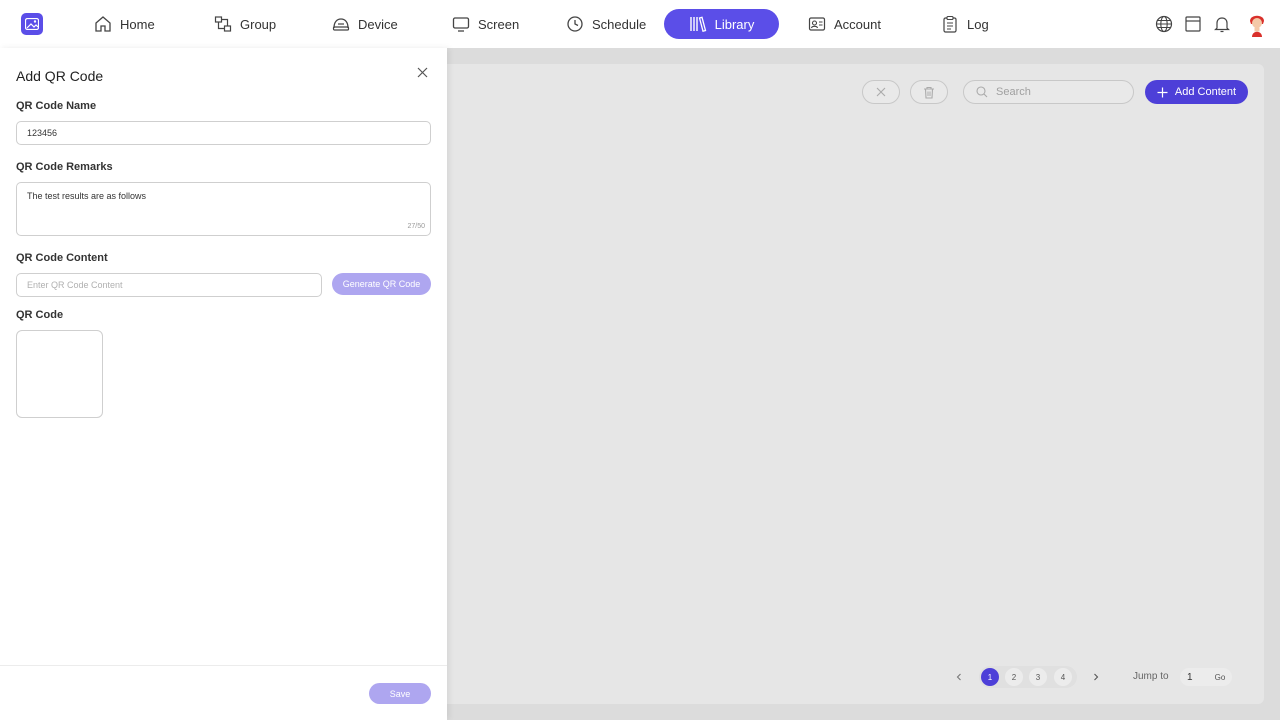  Describe the element at coordinates (499, 24) in the screenshot. I see `nav-screen-label: Screen` at that location.